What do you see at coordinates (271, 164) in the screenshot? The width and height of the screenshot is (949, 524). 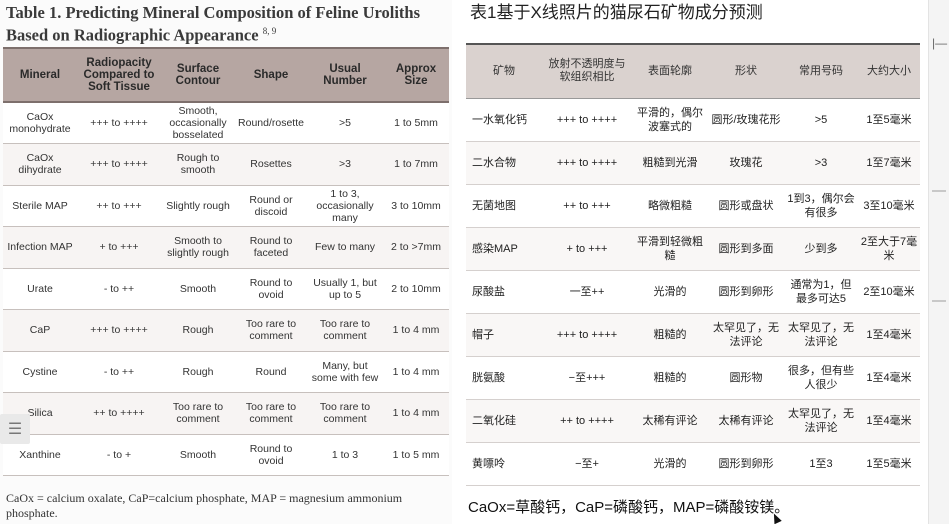 I see `cell-shape: Rosettes` at bounding box center [271, 164].